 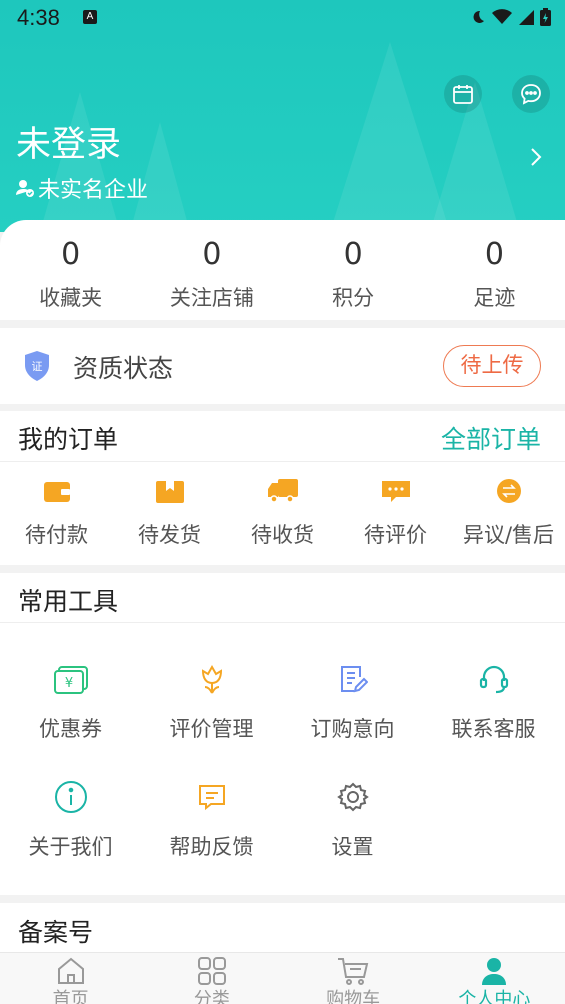 What do you see at coordinates (491, 438) in the screenshot?
I see `all-orders-link: 全部订单` at bounding box center [491, 438].